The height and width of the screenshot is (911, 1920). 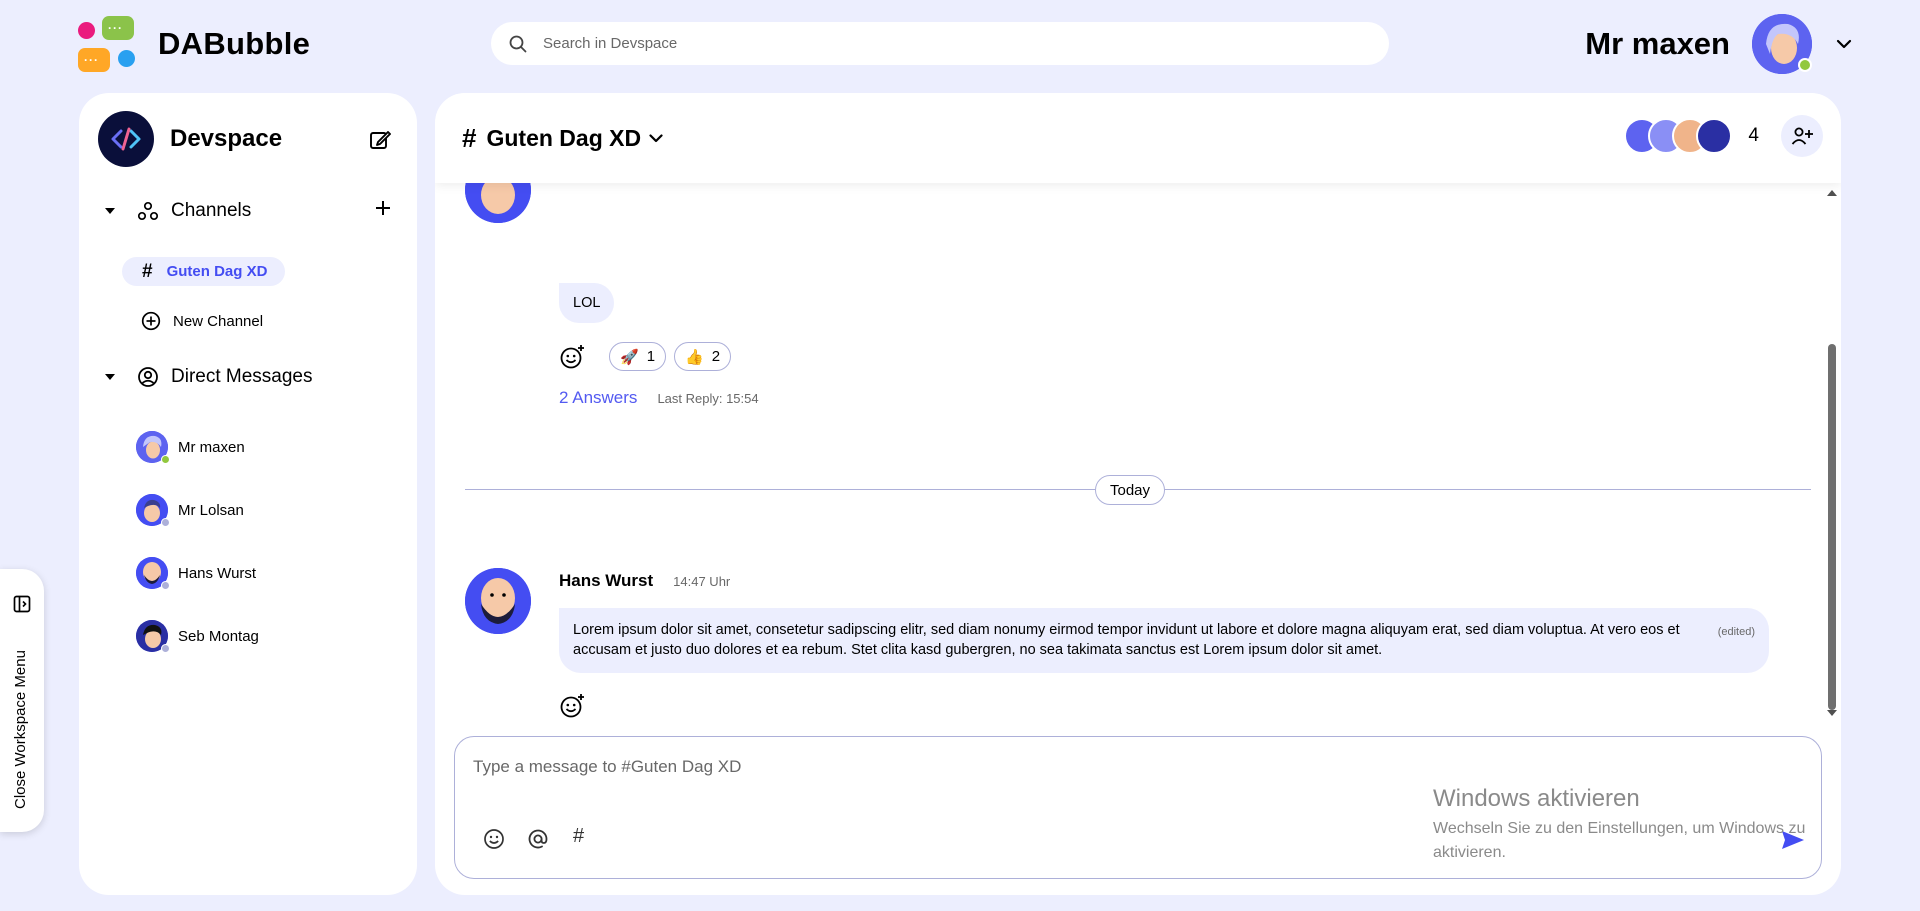 I want to click on message-header: Hans Wurst 14:47 Uhr, so click(x=644, y=581).